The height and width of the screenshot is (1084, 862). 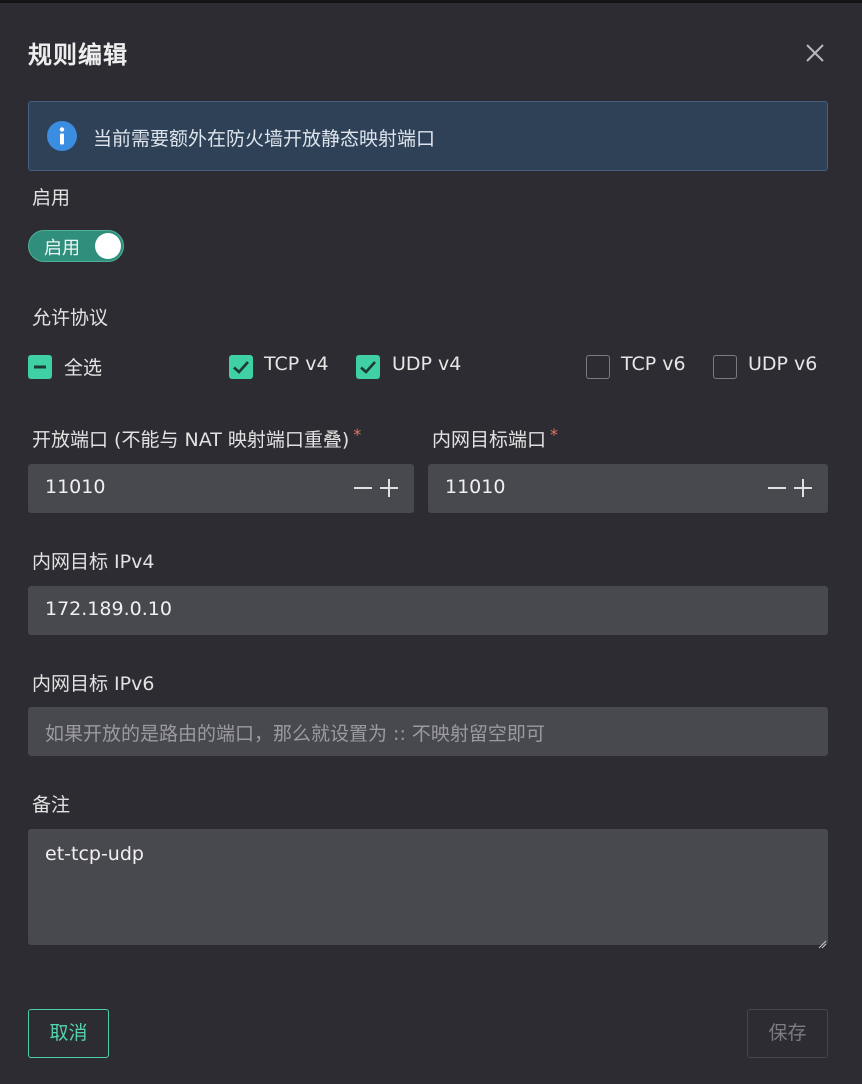 I want to click on enable-switch: 启用, so click(x=76, y=246).